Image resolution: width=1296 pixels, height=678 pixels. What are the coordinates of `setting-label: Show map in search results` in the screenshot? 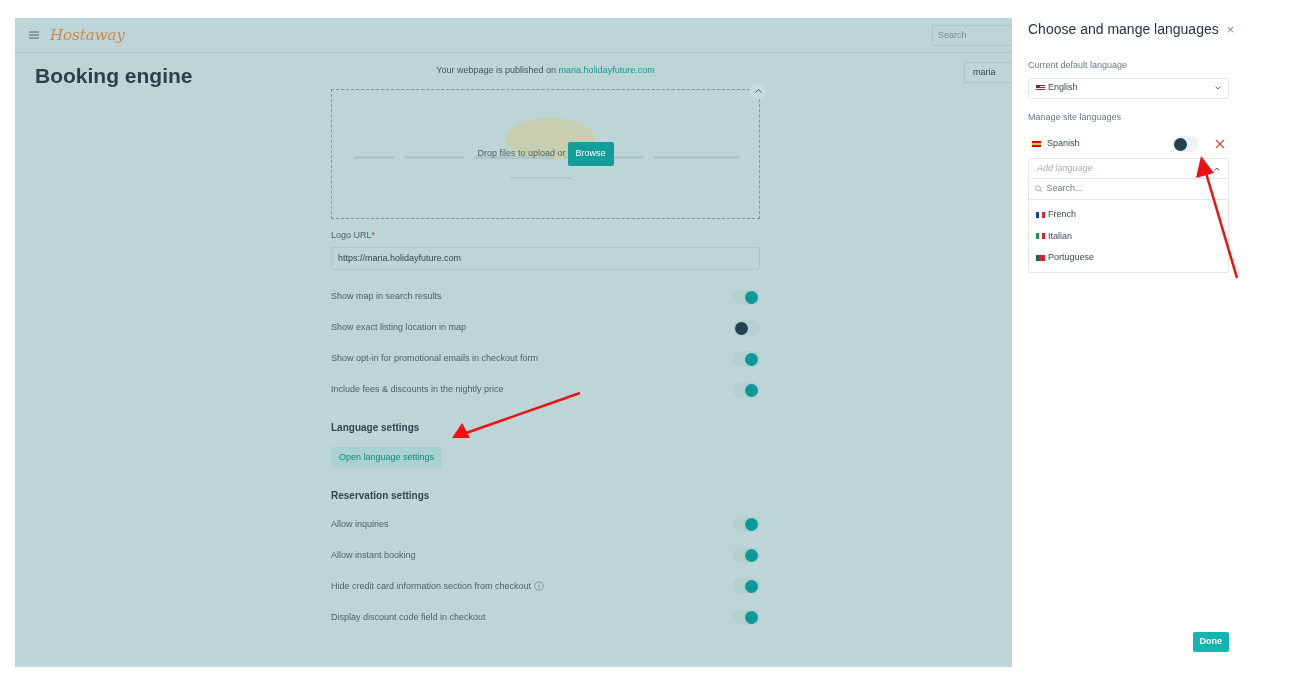 It's located at (386, 297).